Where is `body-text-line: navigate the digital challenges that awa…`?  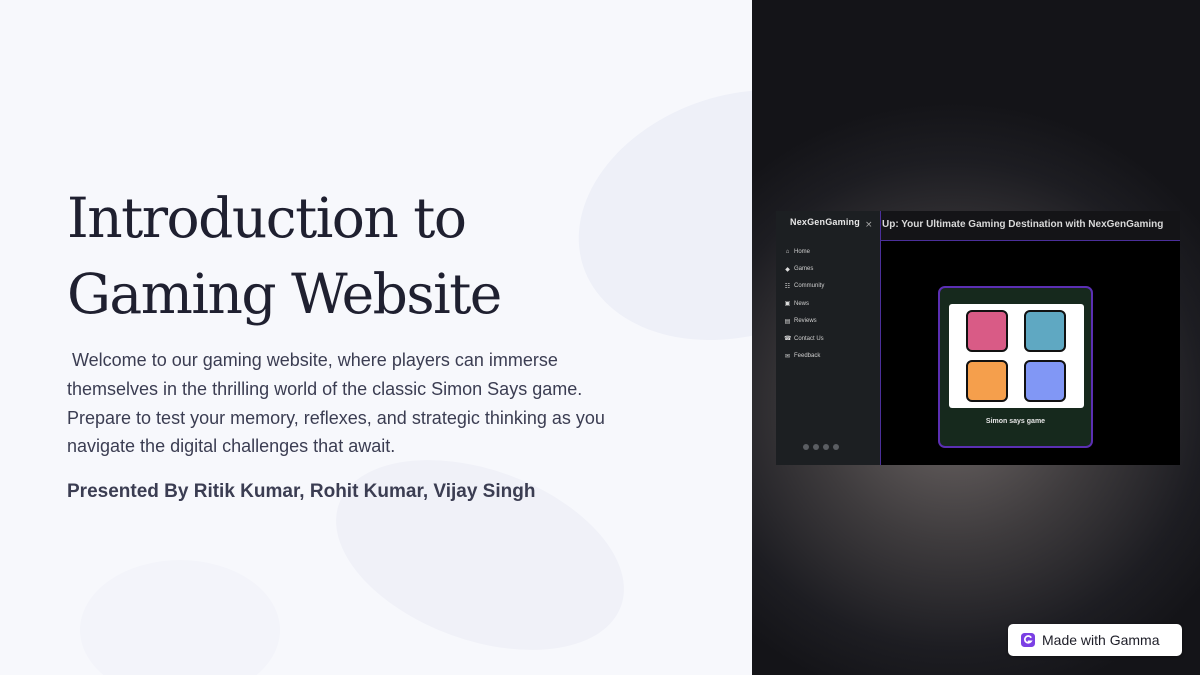 body-text-line: navigate the digital challenges that awa… is located at coordinates (231, 446).